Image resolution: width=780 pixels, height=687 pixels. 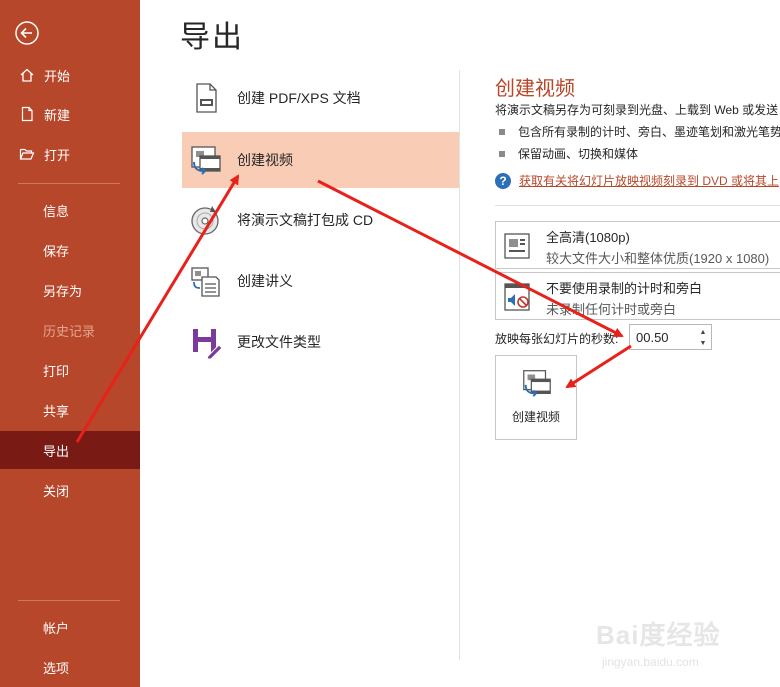 I want to click on sidebar-item-label: 历史记录, so click(x=69, y=331).